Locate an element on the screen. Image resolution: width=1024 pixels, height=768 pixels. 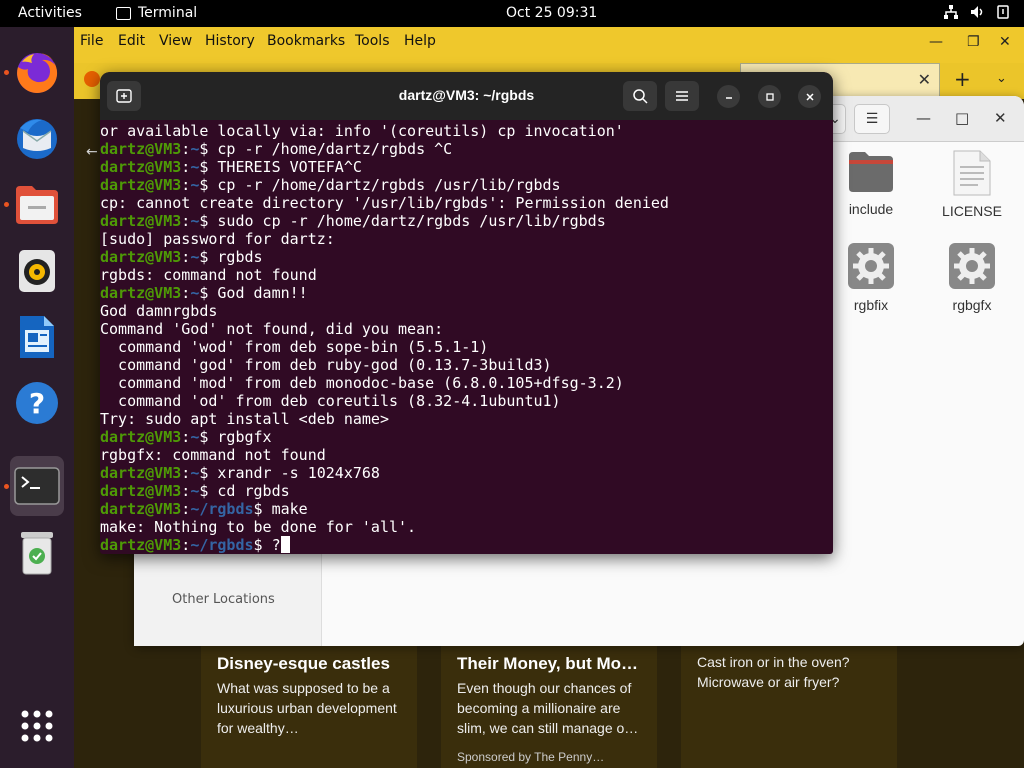
terminal-line: dartz@VM3:~$ God damn!! is located at coordinates (204, 293).